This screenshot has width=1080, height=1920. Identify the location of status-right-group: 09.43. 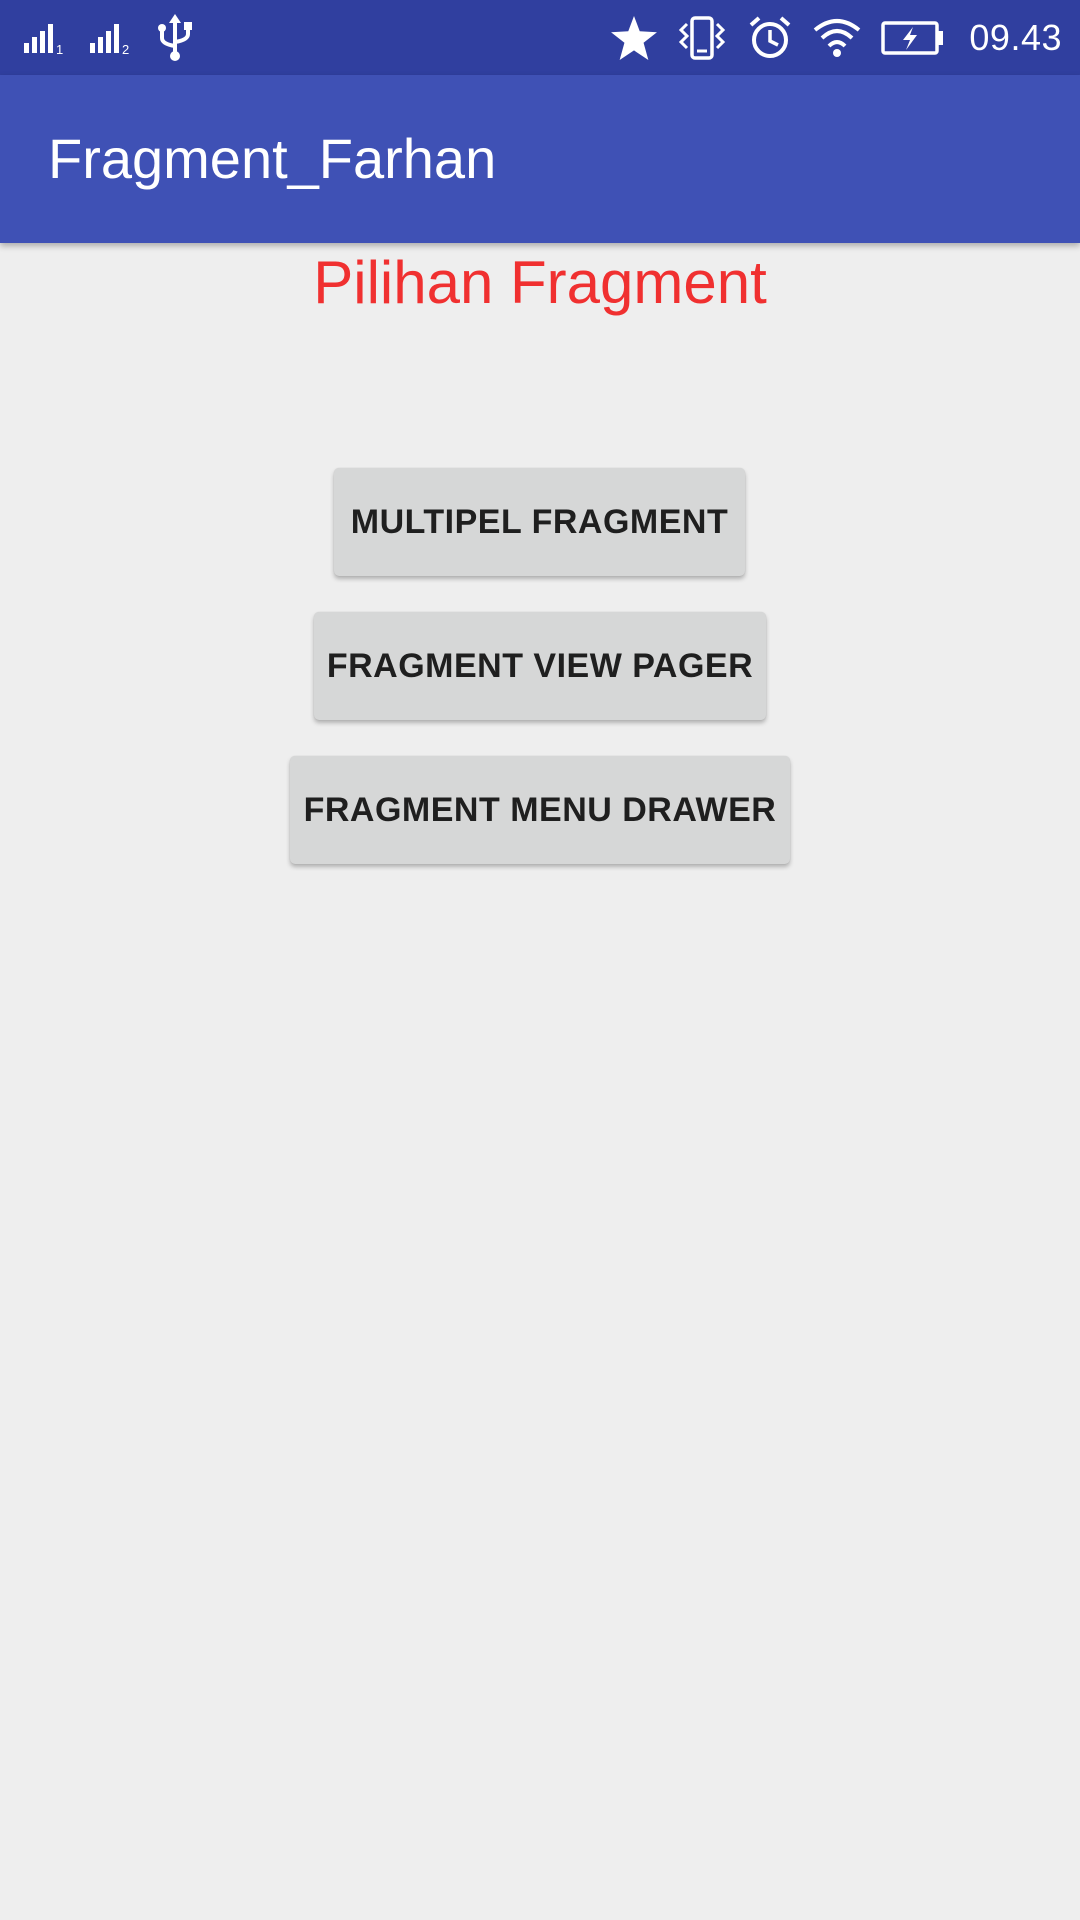
(836, 37).